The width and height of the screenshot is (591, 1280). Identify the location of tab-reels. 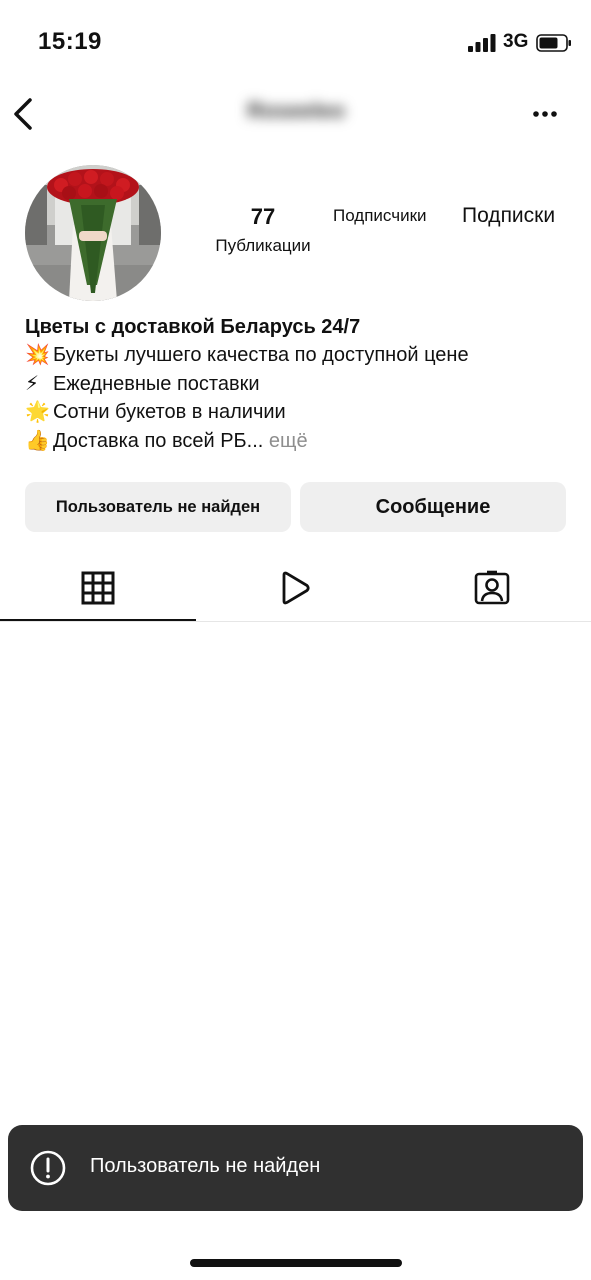
(295, 588).